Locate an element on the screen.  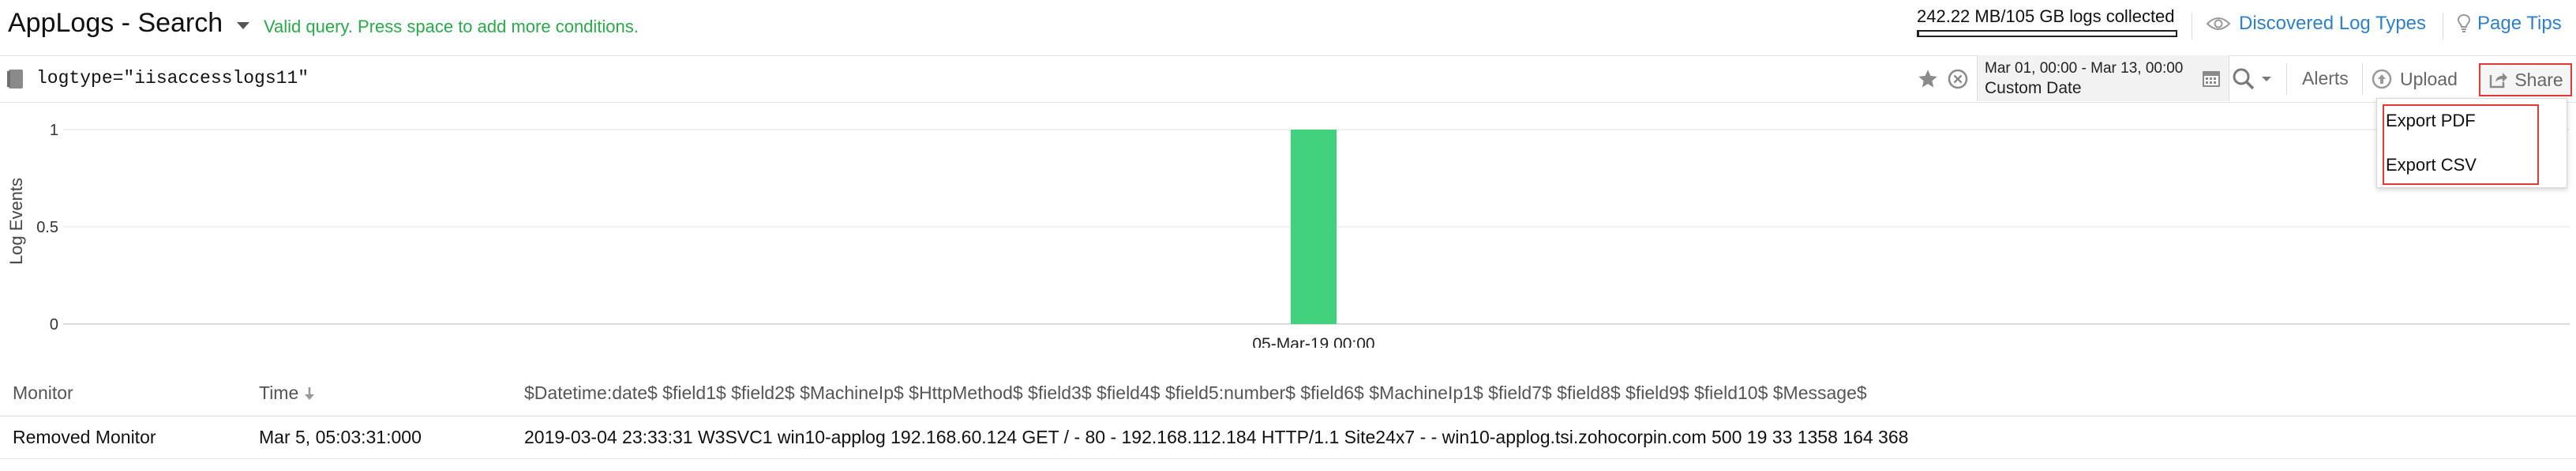
y-axis-label: Log Events is located at coordinates (16, 221).